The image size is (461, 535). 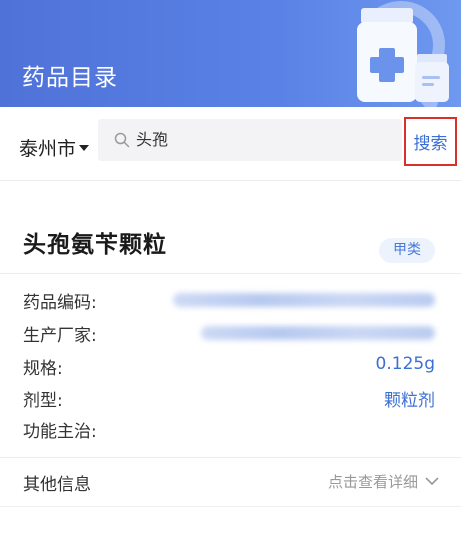 I want to click on detail-label: 规格:, so click(x=43, y=369).